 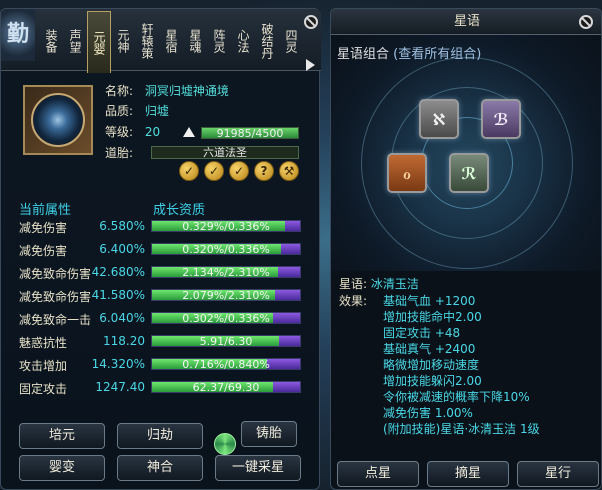 I want to click on hammer-badge-icon: ⚒, so click(x=289, y=171).